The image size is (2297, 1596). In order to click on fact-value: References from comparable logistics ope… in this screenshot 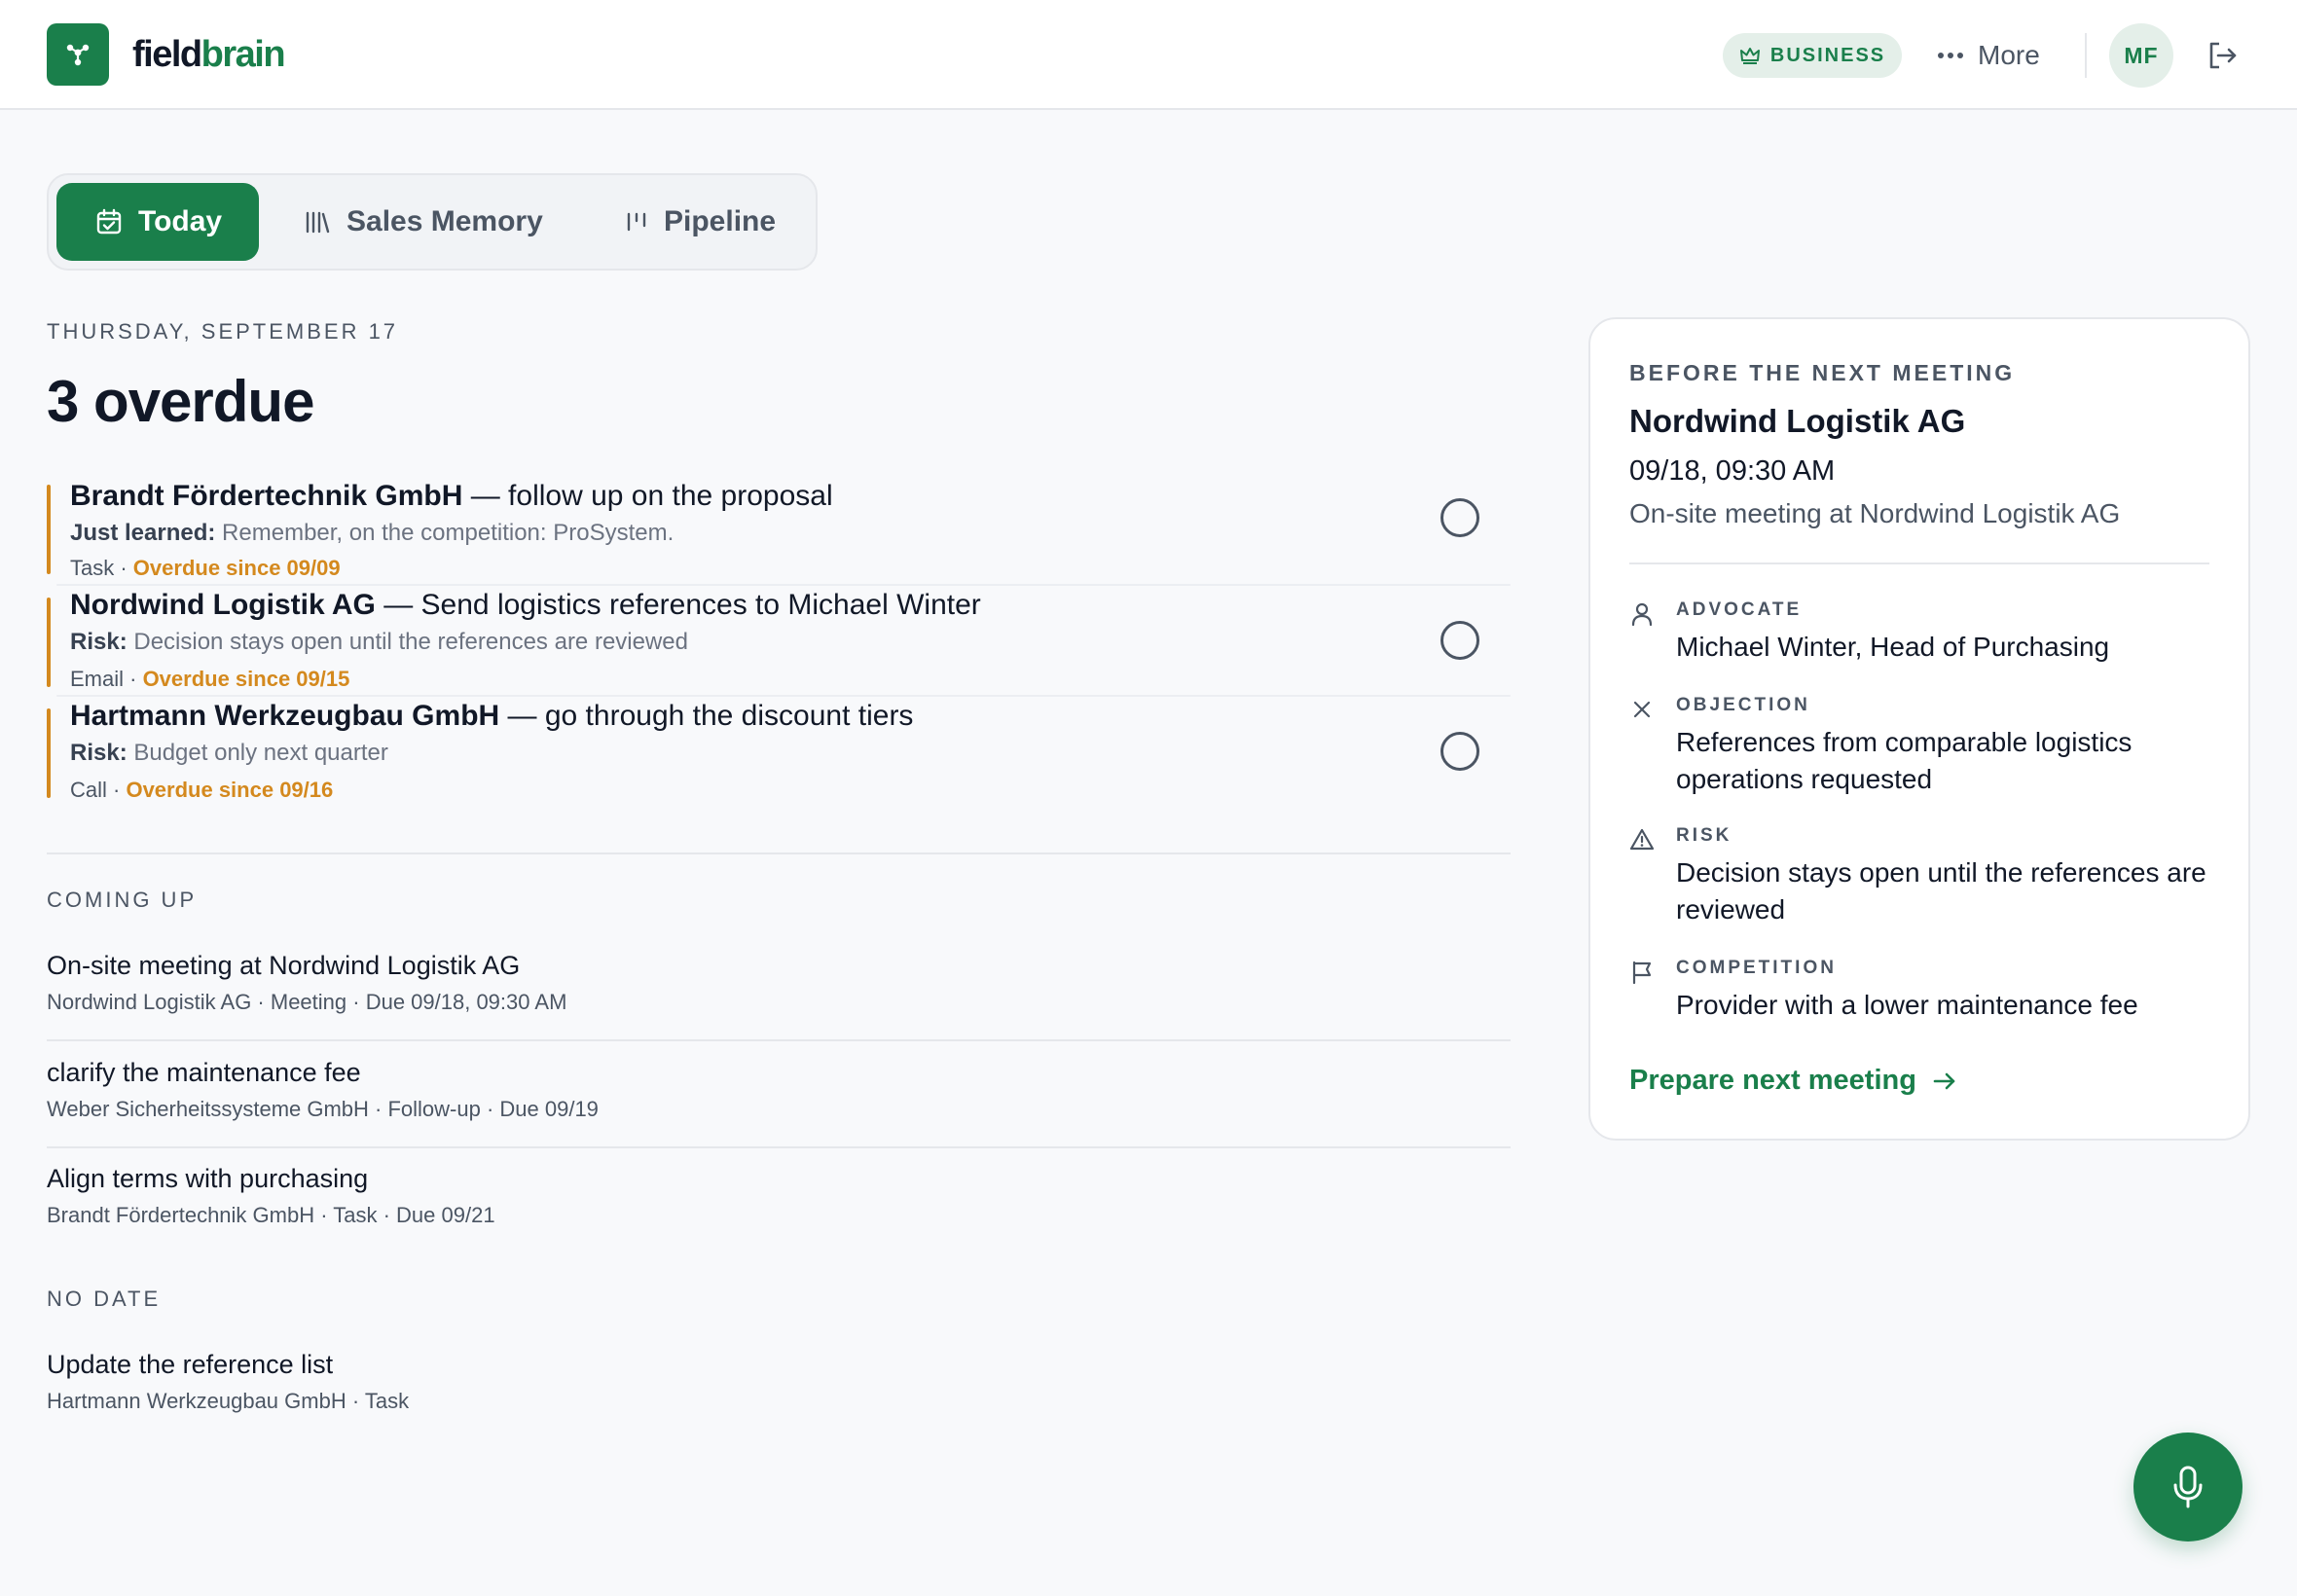, I will do `click(1905, 760)`.